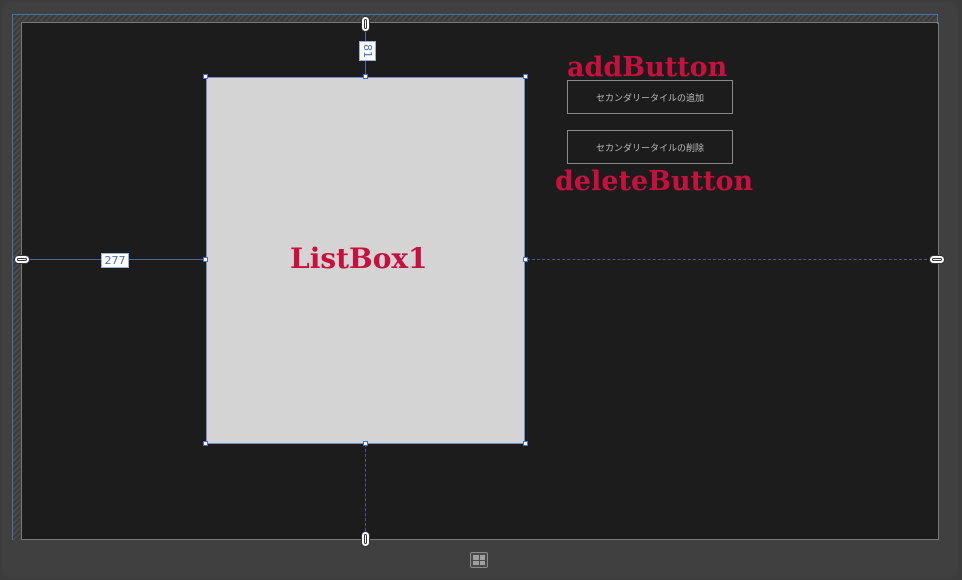 The height and width of the screenshot is (580, 962). I want to click on left-pin-anchor-icon, so click(22, 259).